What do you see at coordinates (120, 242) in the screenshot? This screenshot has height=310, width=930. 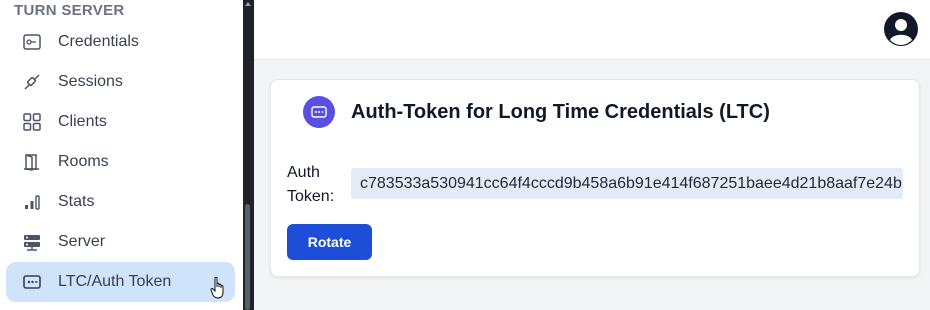 I see `sidebar-item-server: Server` at bounding box center [120, 242].